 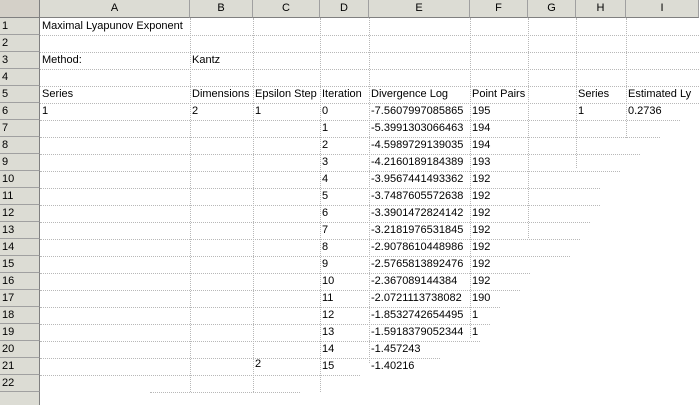 What do you see at coordinates (601, 9) in the screenshot?
I see `column-header-h: H` at bounding box center [601, 9].